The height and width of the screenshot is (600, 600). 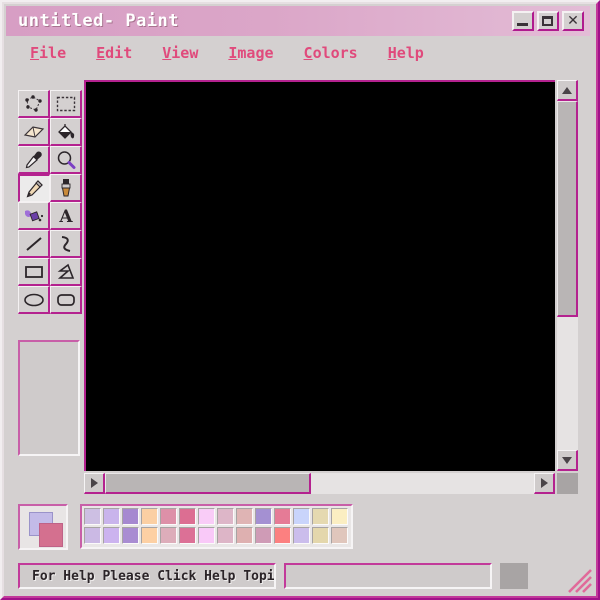 I want to click on pencil-tool, so click(x=34, y=188).